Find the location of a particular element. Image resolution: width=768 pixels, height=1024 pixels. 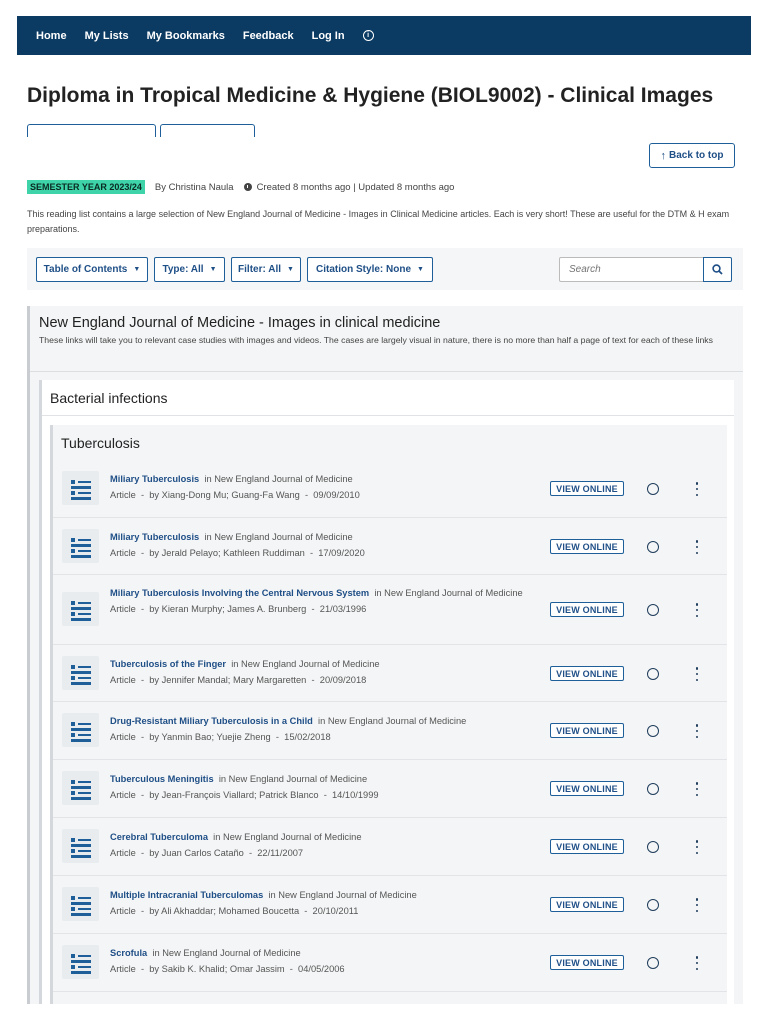

search-button is located at coordinates (717, 269).